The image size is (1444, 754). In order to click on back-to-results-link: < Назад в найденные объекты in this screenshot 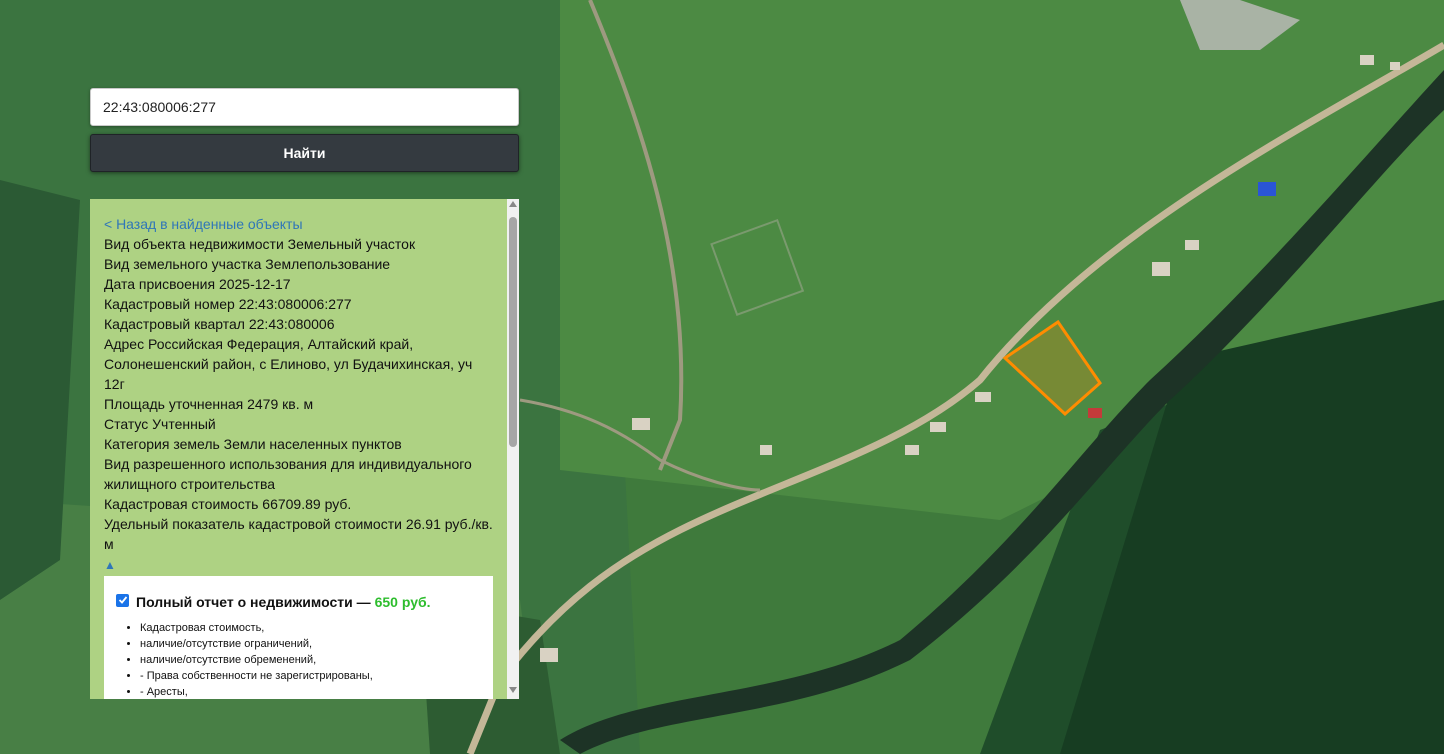, I will do `click(298, 224)`.